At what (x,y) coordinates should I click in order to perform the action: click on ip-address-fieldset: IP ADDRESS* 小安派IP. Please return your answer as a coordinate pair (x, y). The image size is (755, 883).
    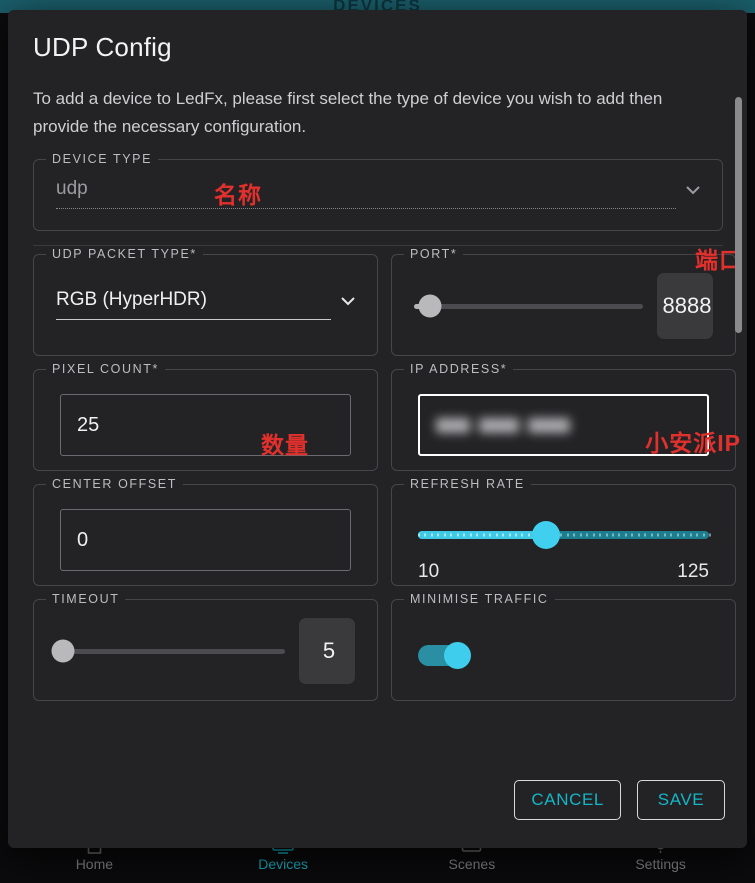
    Looking at the image, I should click on (565, 416).